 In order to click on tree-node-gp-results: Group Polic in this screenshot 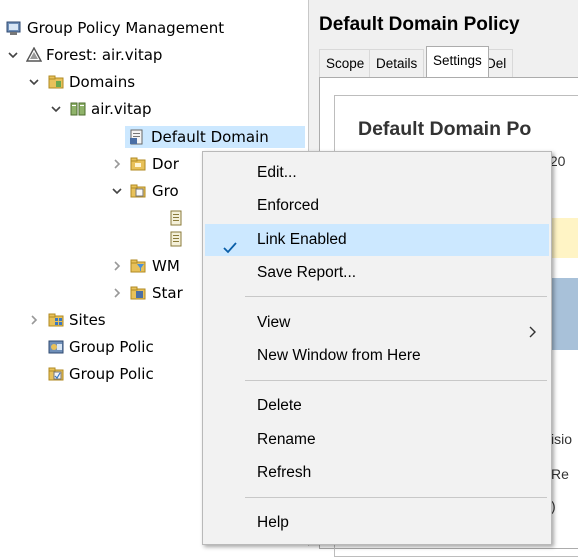, I will do `click(101, 374)`.